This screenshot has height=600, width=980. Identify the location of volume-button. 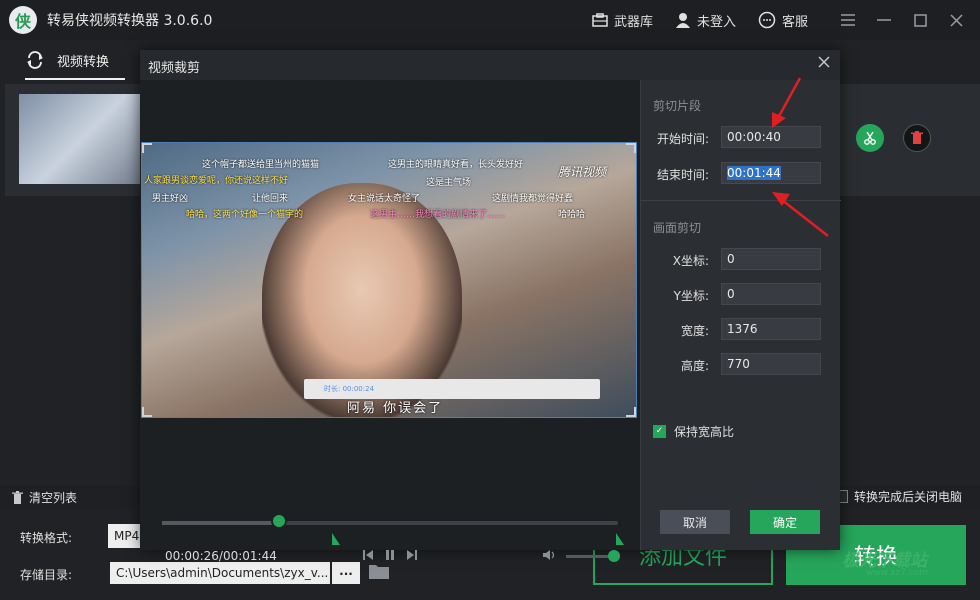
(549, 556).